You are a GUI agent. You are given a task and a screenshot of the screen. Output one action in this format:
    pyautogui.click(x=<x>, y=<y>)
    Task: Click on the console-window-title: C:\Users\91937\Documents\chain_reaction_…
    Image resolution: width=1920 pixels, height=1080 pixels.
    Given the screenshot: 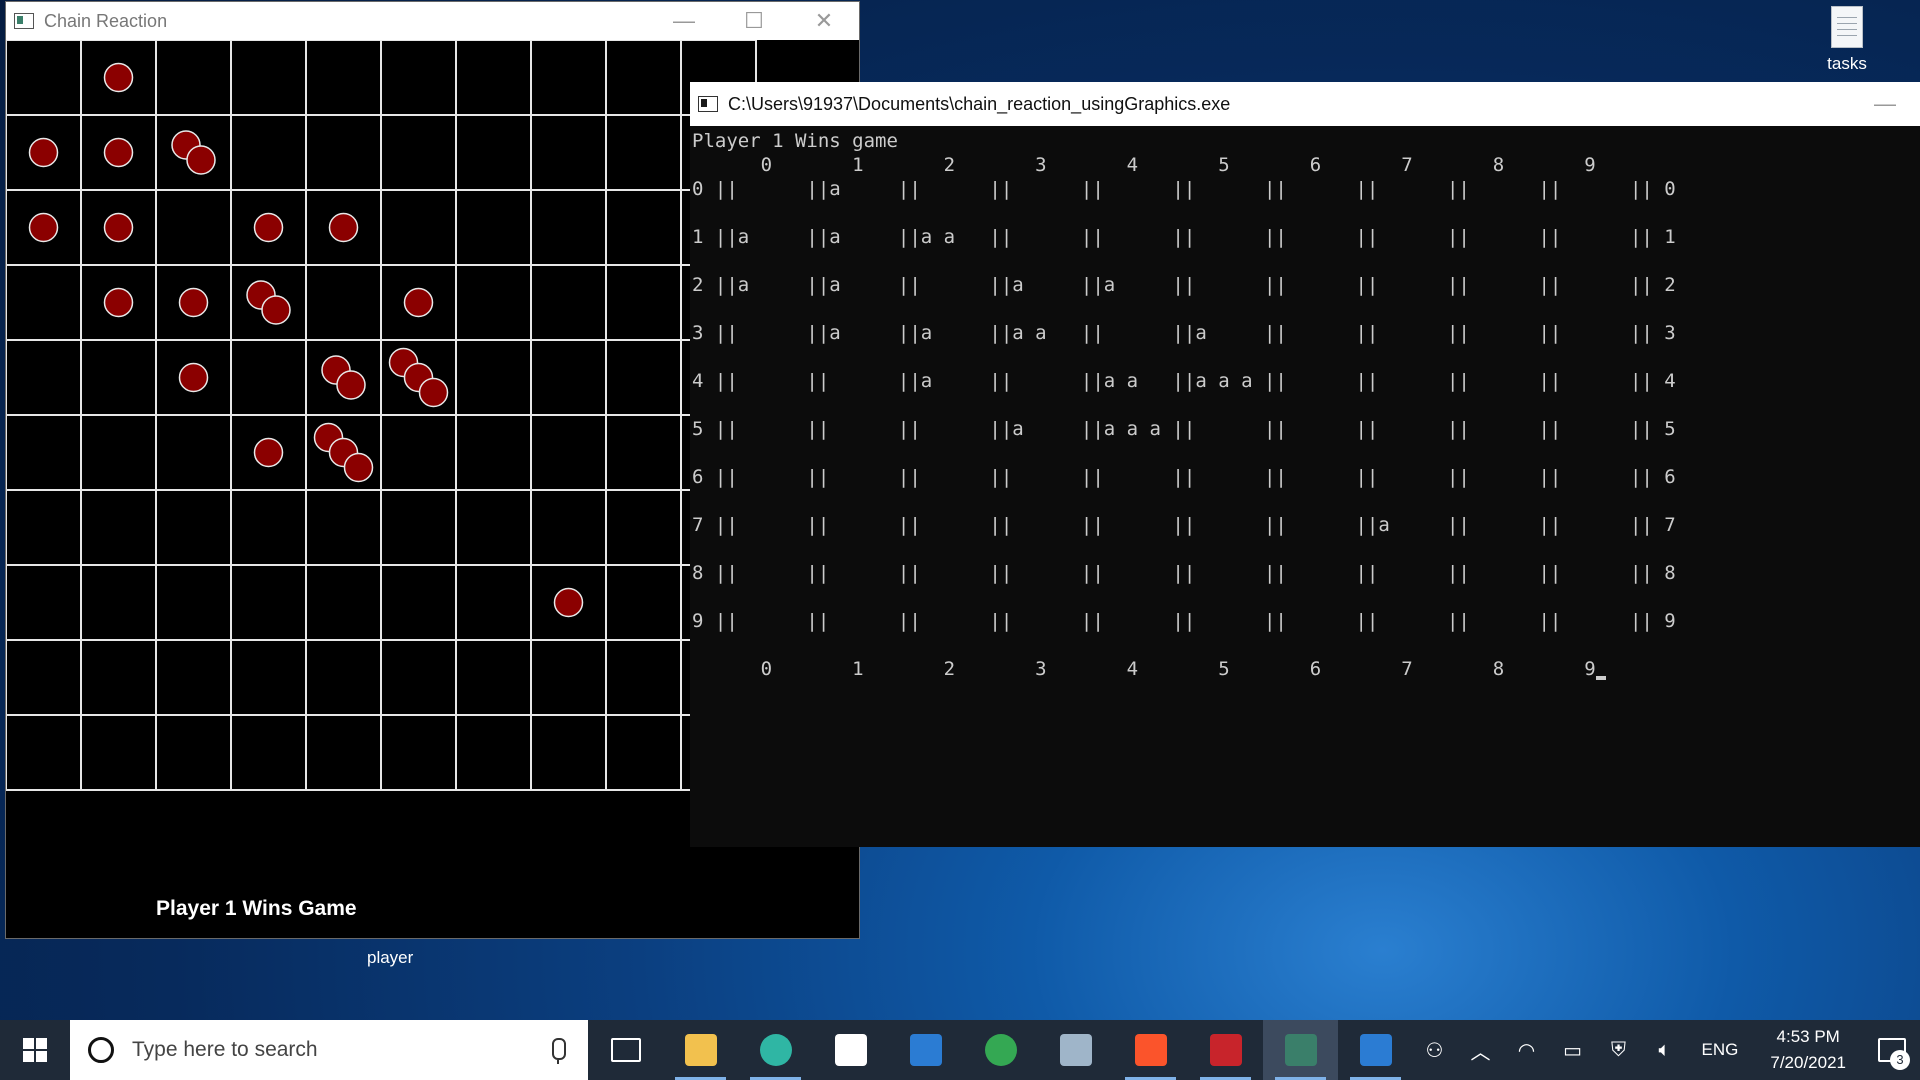 What is the action you would take?
    pyautogui.click(x=979, y=103)
    